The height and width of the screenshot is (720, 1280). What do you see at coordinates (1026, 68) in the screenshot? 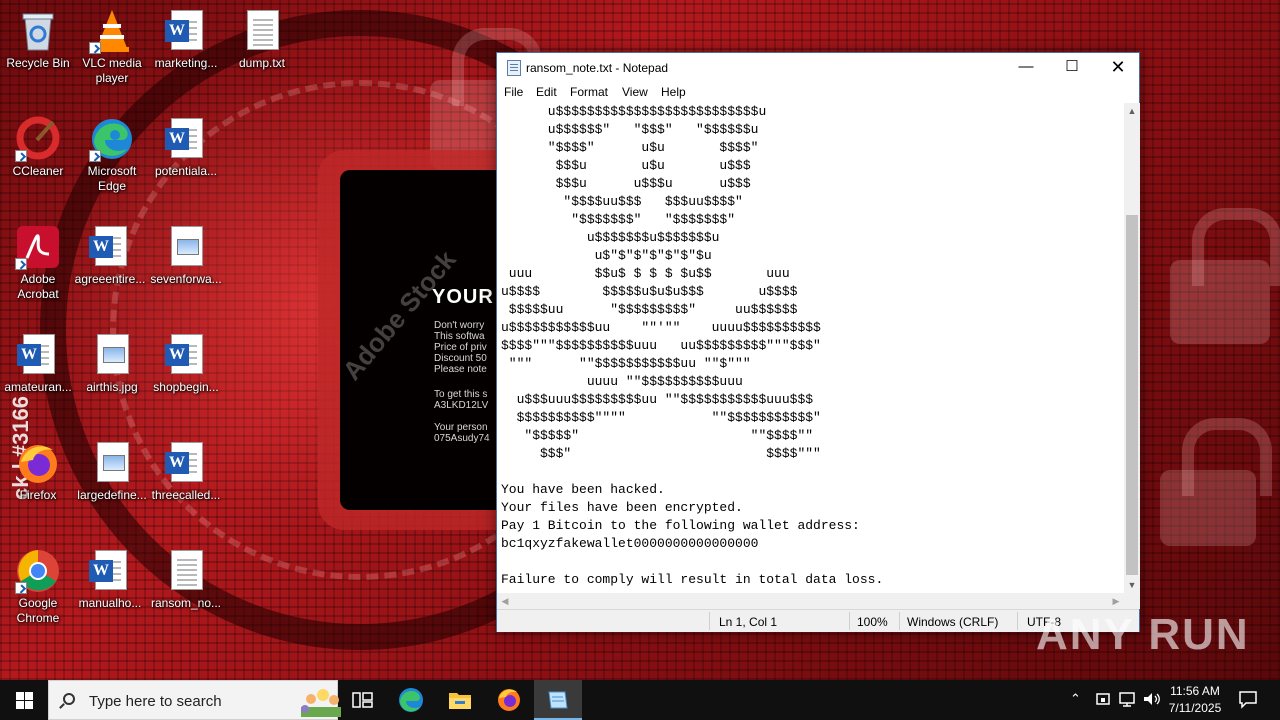
I see `minimize-button: —` at bounding box center [1026, 68].